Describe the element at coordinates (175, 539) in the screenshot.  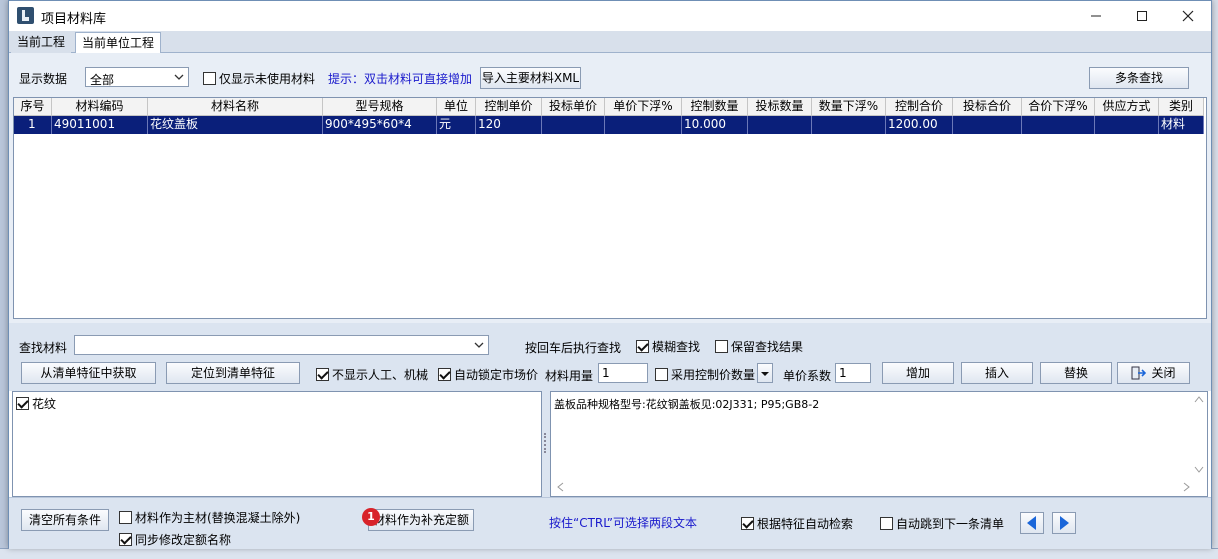
I see `sync-name-checkbox: 同步修改定额名称` at that location.